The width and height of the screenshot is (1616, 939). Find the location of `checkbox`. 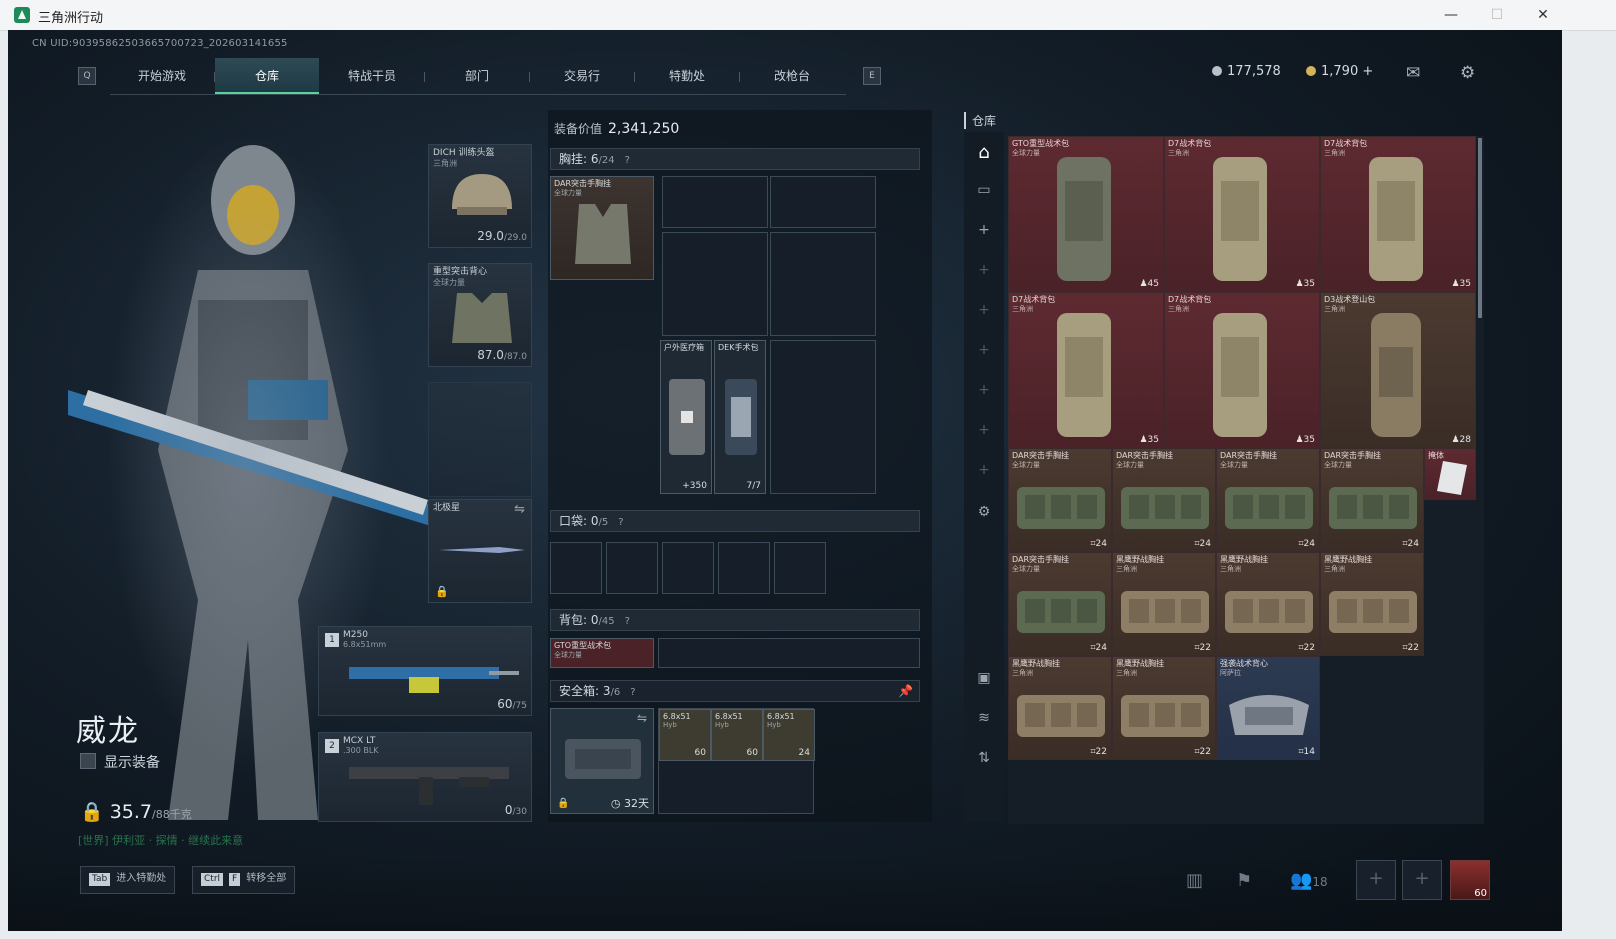

checkbox is located at coordinates (88, 761).